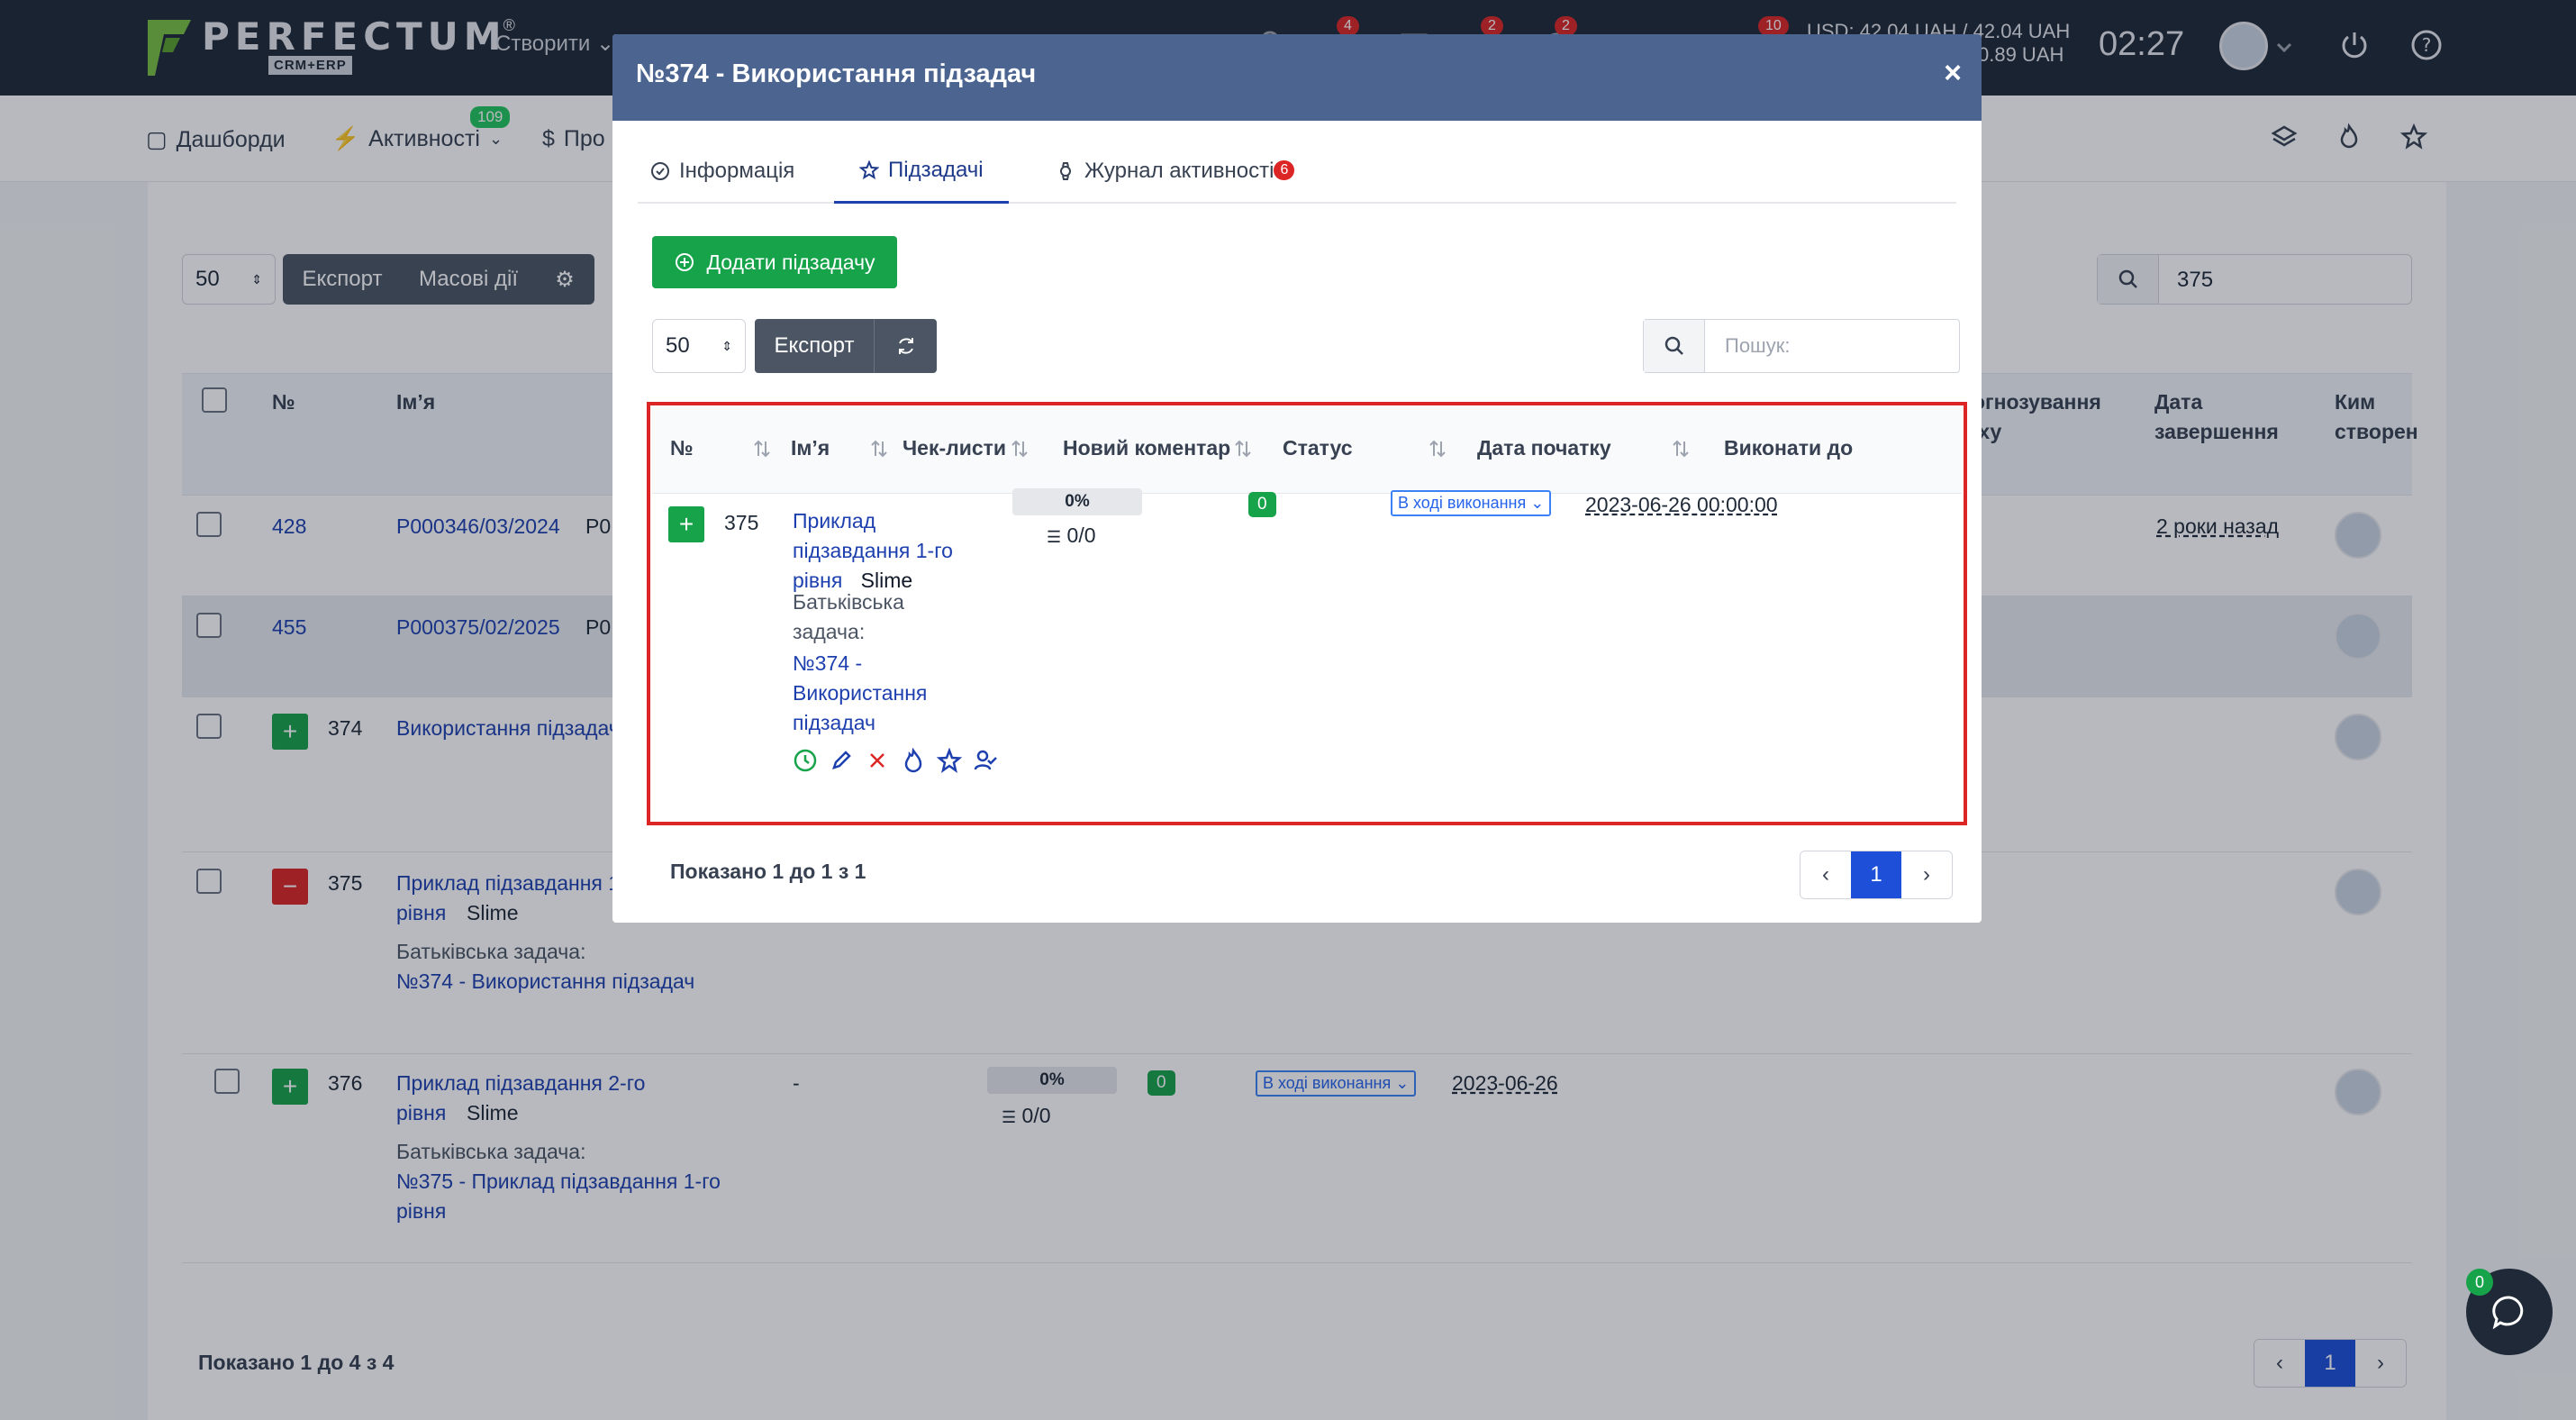  What do you see at coordinates (1297, 77) in the screenshot?
I see `modal-header: №374 - Використання підзадач ×` at bounding box center [1297, 77].